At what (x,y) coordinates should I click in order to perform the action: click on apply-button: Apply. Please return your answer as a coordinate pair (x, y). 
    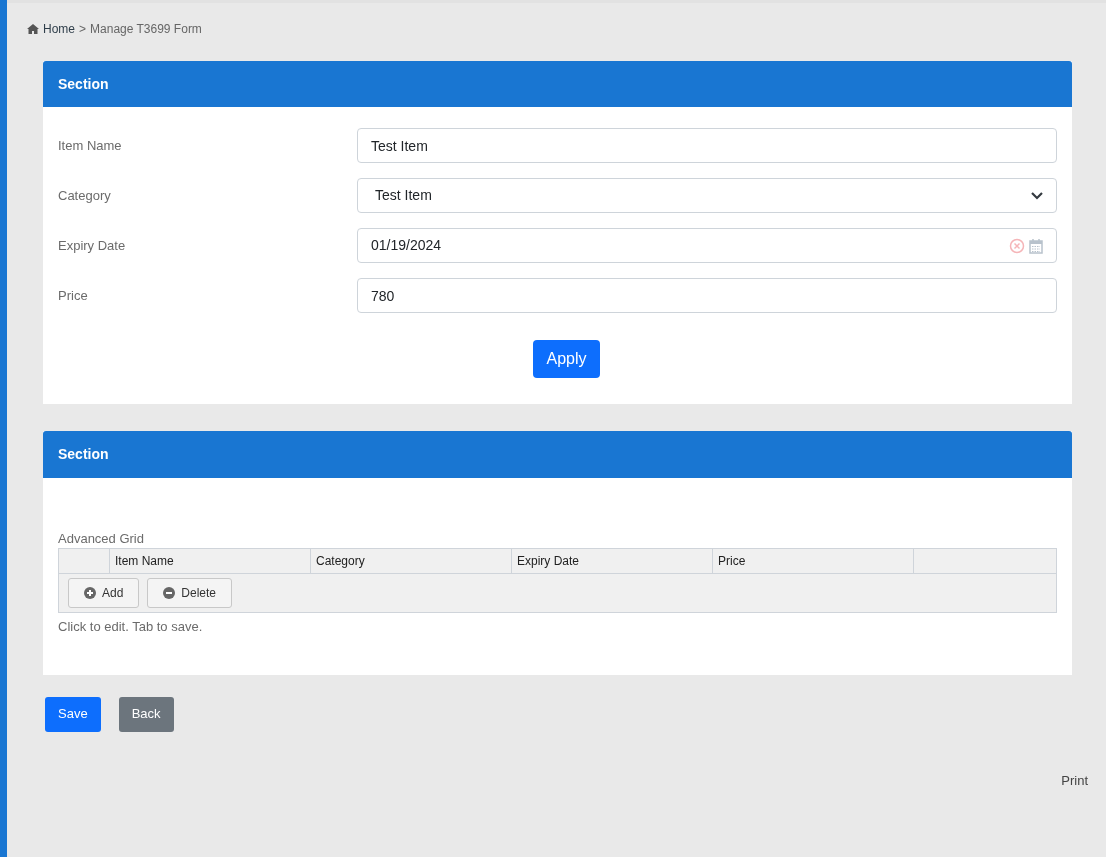
    Looking at the image, I should click on (566, 359).